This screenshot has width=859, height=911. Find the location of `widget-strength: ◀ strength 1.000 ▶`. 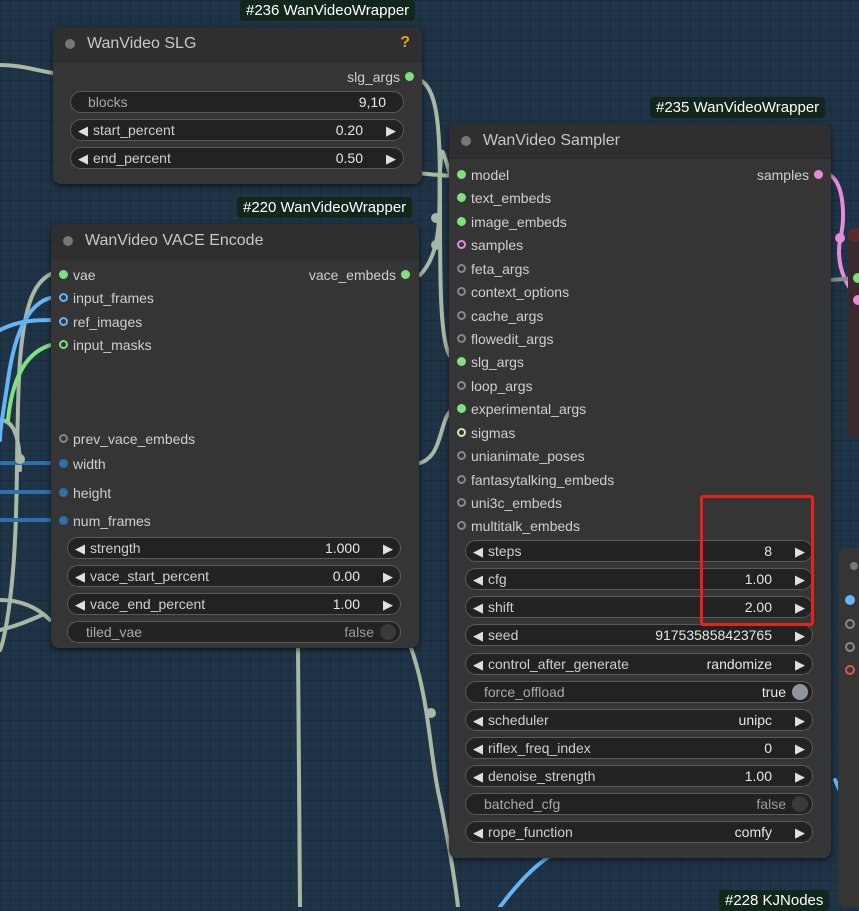

widget-strength: ◀ strength 1.000 ▶ is located at coordinates (234, 548).